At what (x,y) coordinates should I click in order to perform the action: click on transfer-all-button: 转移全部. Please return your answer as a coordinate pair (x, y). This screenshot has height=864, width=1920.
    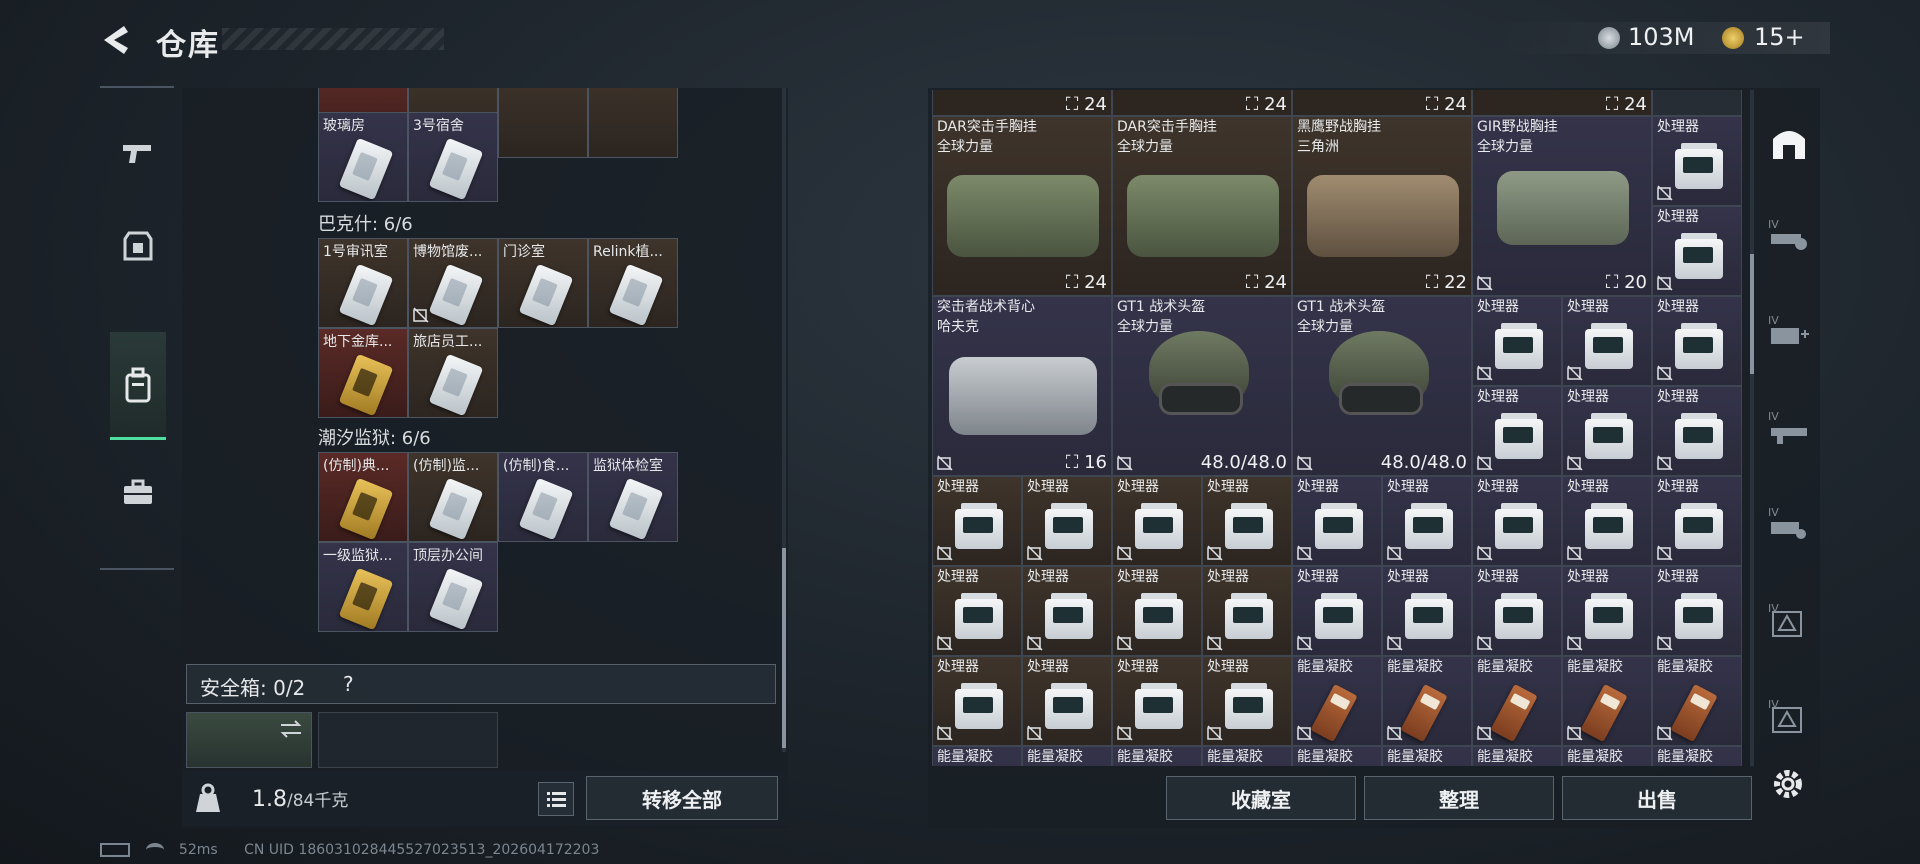
    Looking at the image, I should click on (682, 798).